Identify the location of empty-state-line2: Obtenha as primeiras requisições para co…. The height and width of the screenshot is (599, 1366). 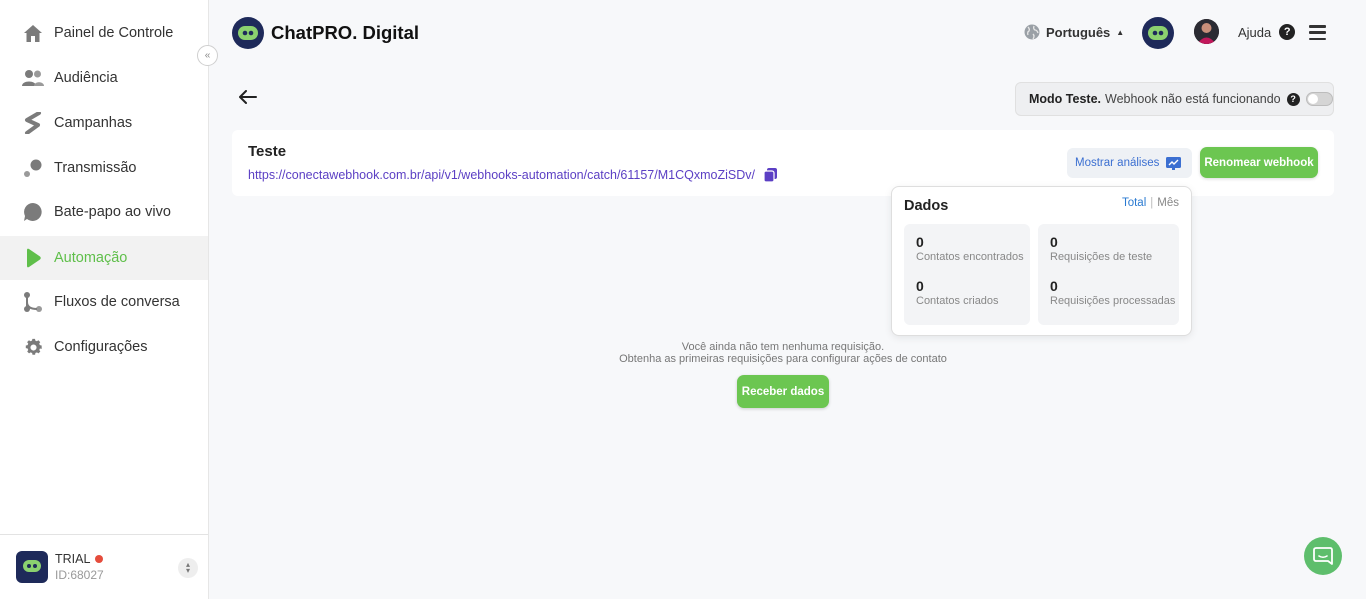
(783, 359).